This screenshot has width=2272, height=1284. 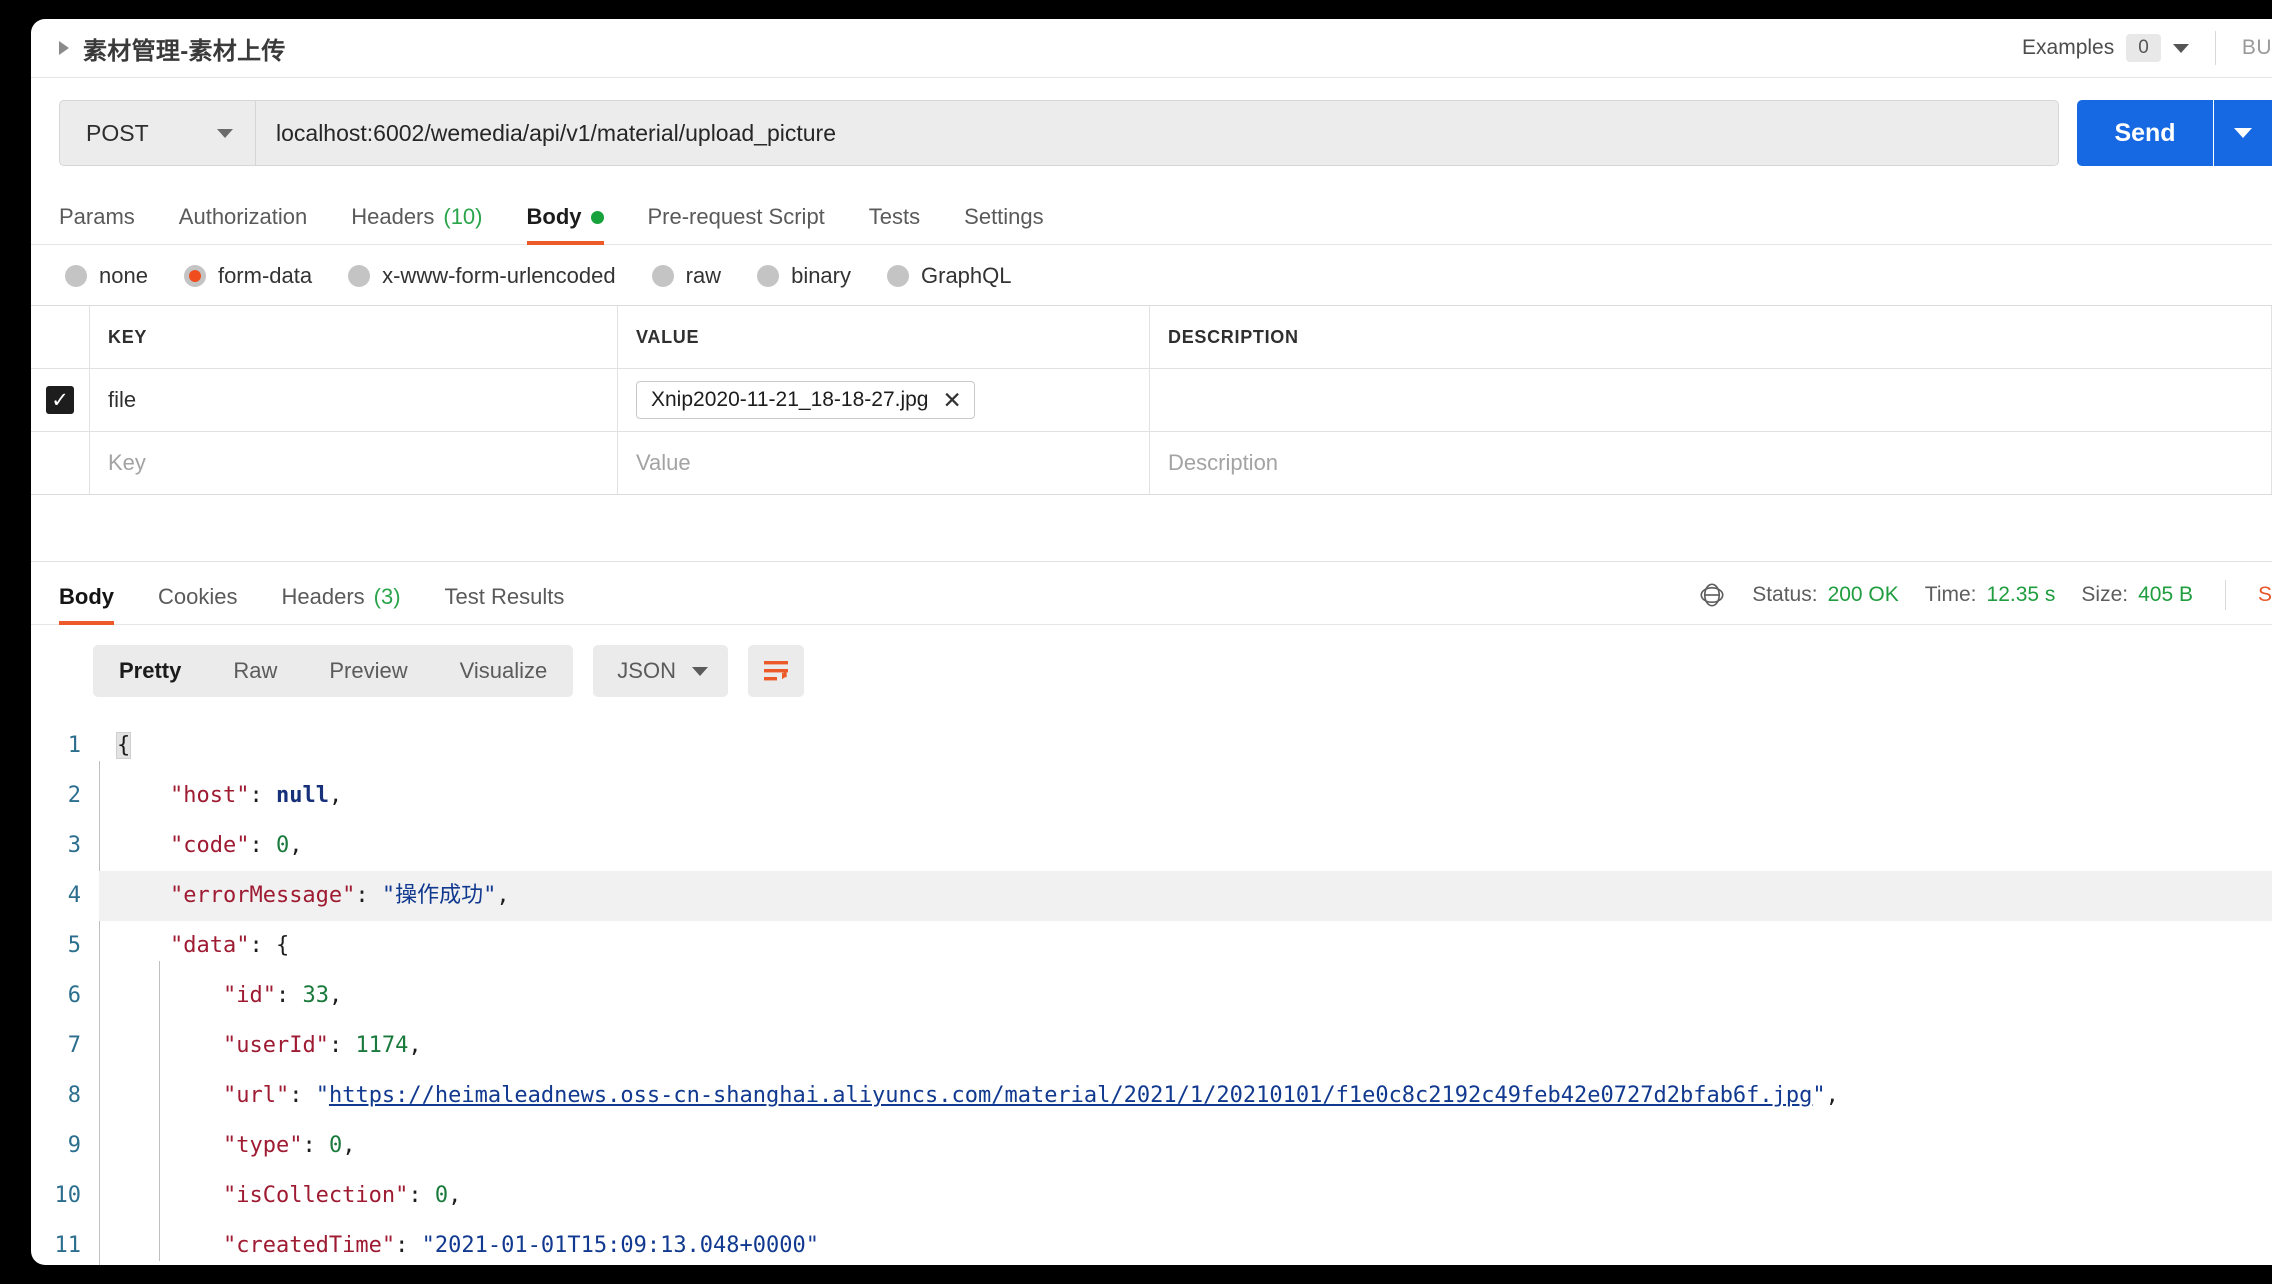 I want to click on file-chip: Xnip2020-11-21_18-18-27.jpg ✕, so click(x=805, y=400).